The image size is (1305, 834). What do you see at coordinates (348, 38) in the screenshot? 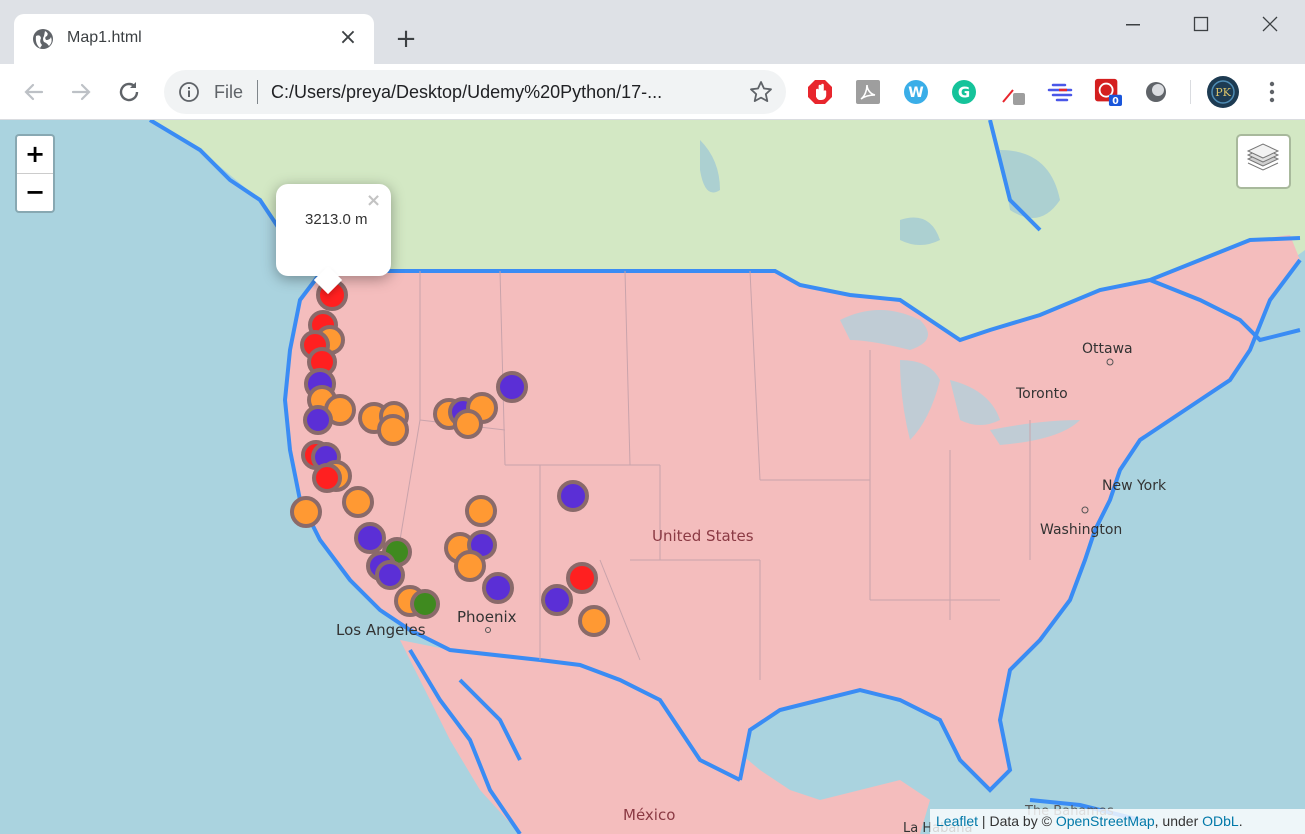
I see `close-tab-button: ×` at bounding box center [348, 38].